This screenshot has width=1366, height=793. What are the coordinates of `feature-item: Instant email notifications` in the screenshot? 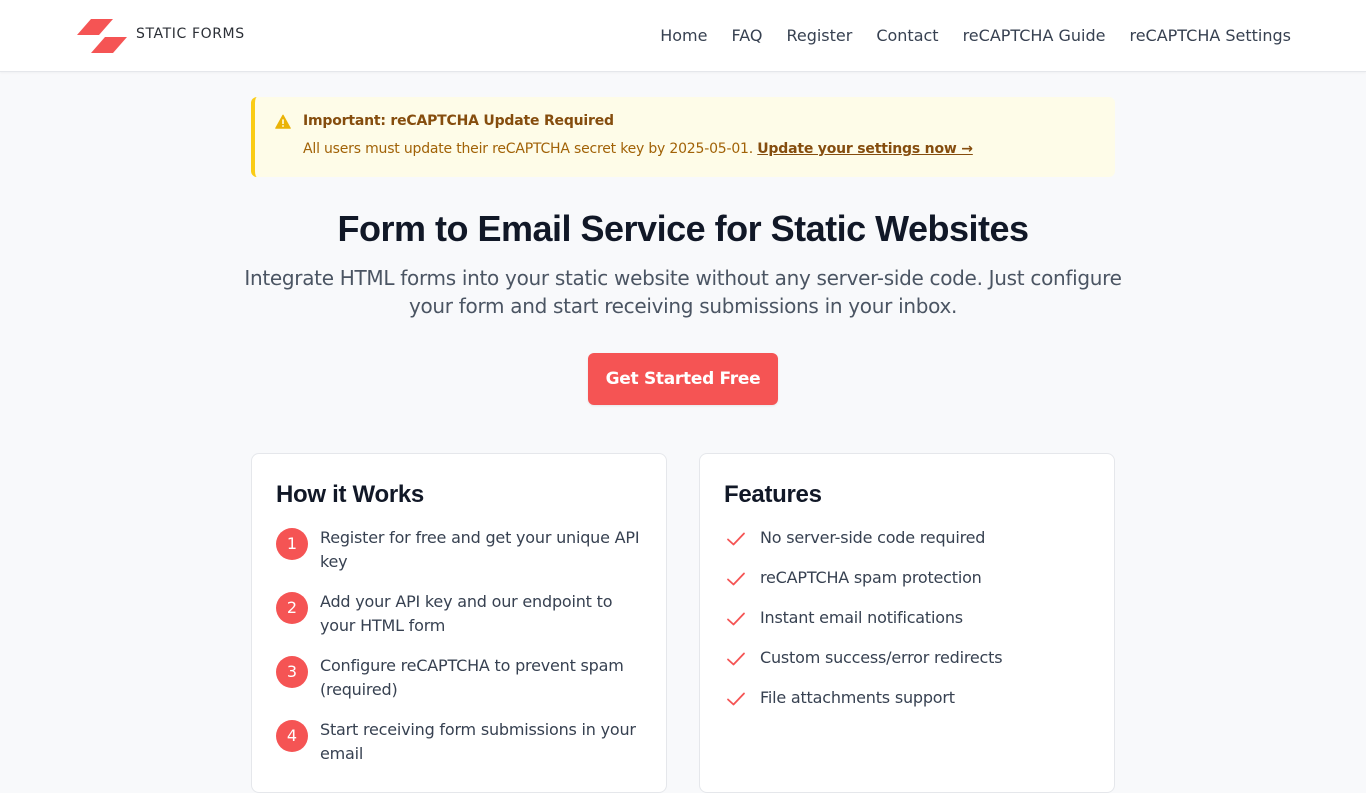 It's located at (909, 626).